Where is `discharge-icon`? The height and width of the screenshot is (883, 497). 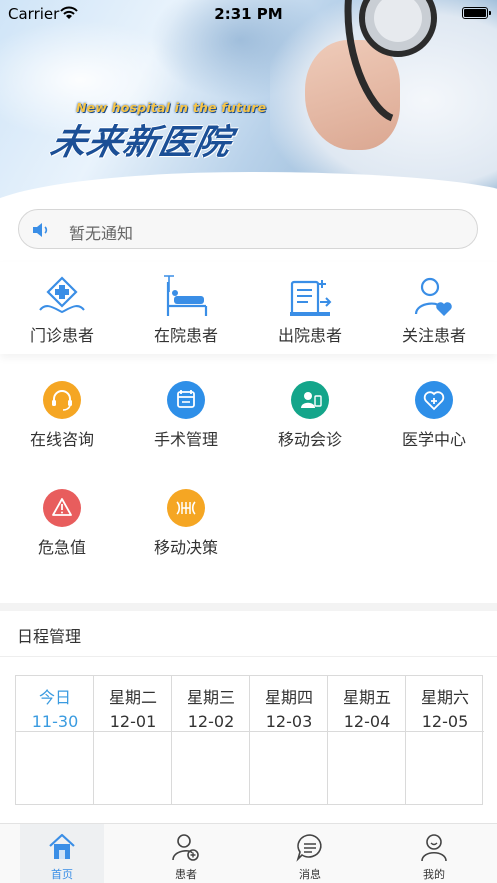 discharge-icon is located at coordinates (311, 298).